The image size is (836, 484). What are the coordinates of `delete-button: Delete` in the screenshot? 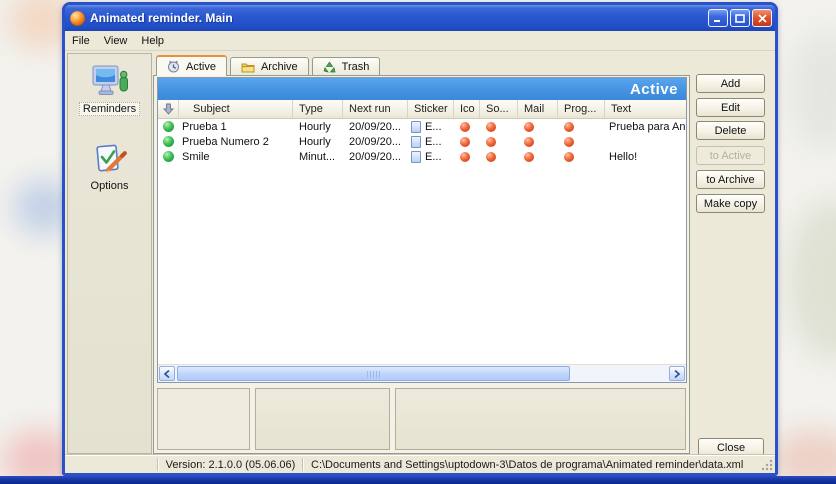 It's located at (730, 130).